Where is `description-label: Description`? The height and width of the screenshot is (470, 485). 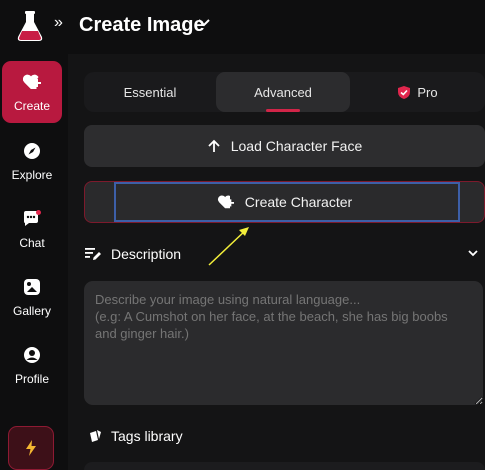 description-label: Description is located at coordinates (146, 254).